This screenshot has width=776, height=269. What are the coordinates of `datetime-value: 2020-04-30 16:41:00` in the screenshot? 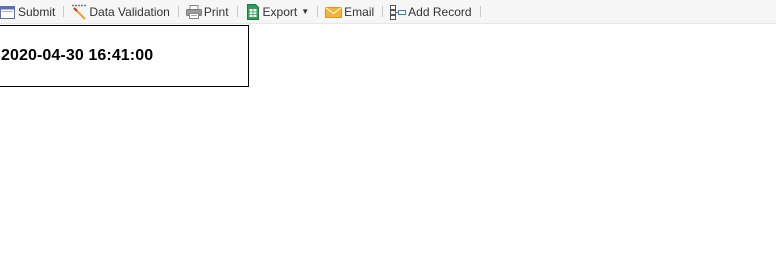 It's located at (77, 55).